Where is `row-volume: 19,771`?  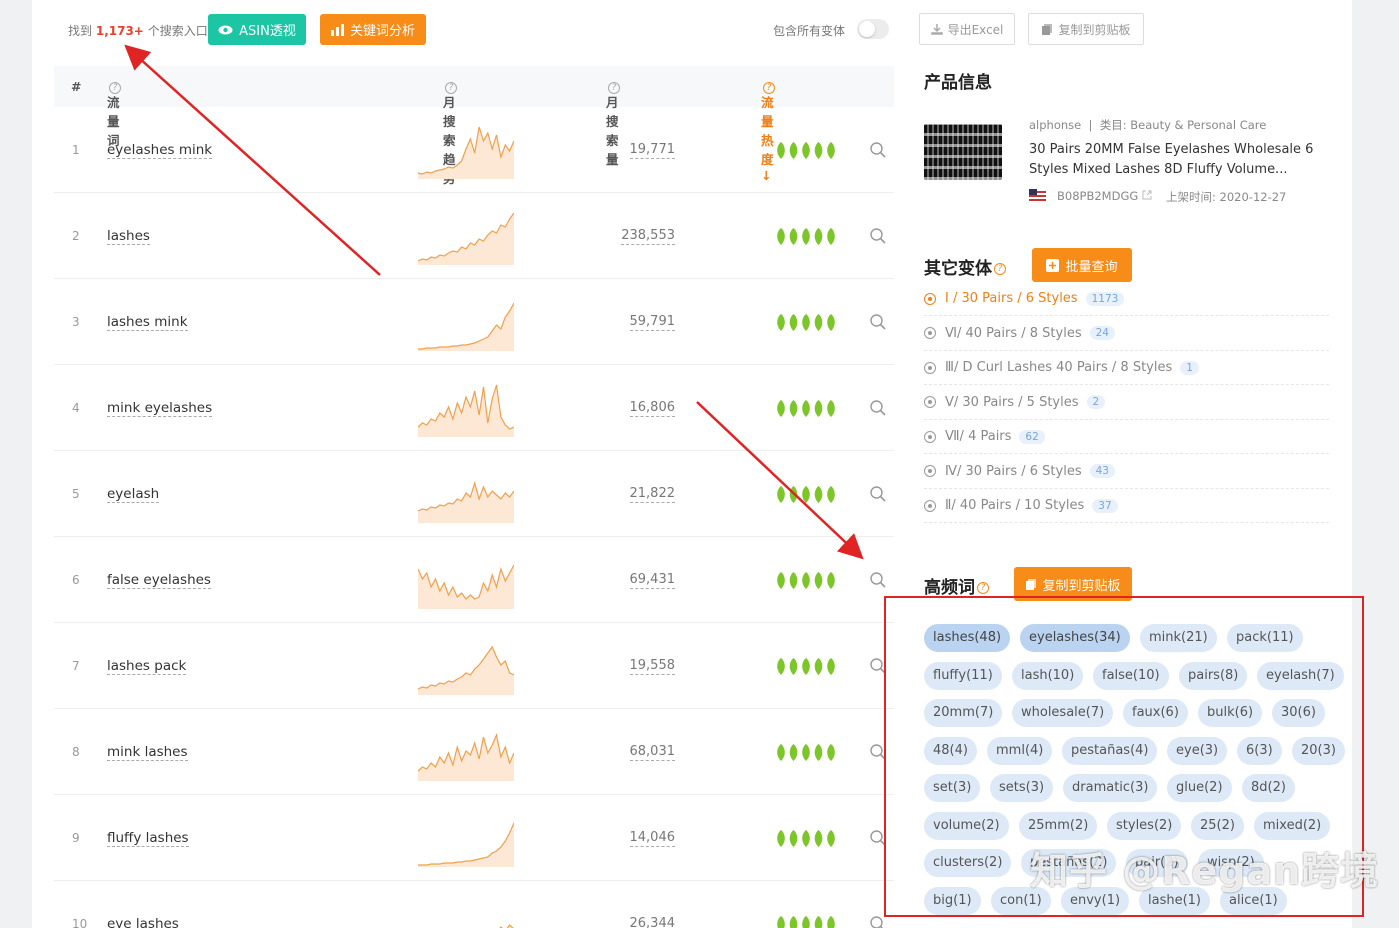 row-volume: 19,771 is located at coordinates (652, 150).